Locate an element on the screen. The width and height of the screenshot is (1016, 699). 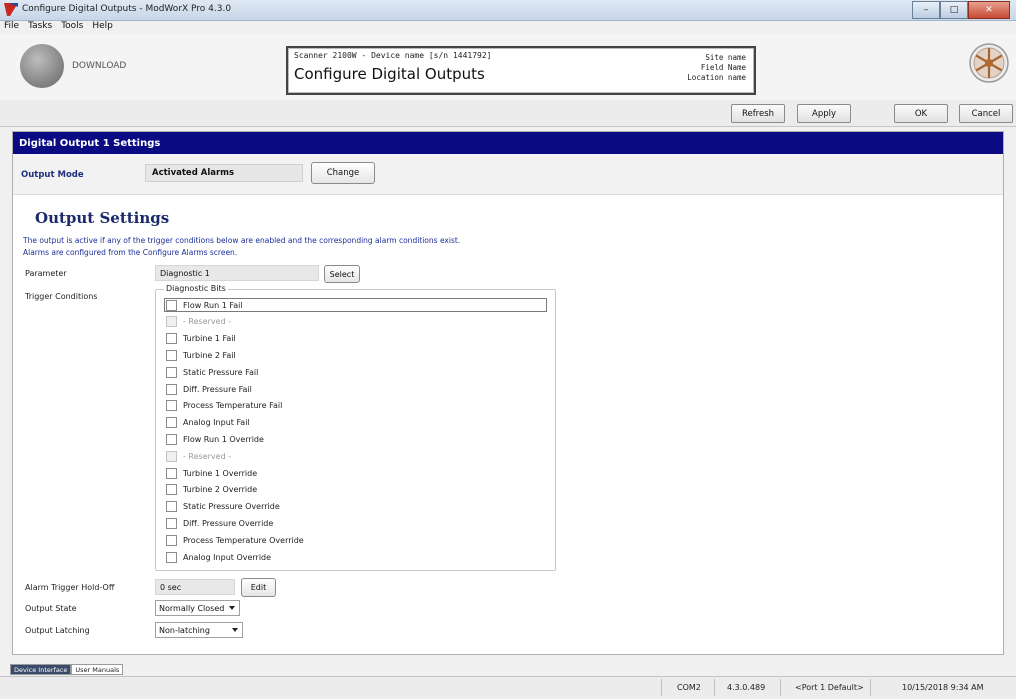
change-button: Change is located at coordinates (343, 173).